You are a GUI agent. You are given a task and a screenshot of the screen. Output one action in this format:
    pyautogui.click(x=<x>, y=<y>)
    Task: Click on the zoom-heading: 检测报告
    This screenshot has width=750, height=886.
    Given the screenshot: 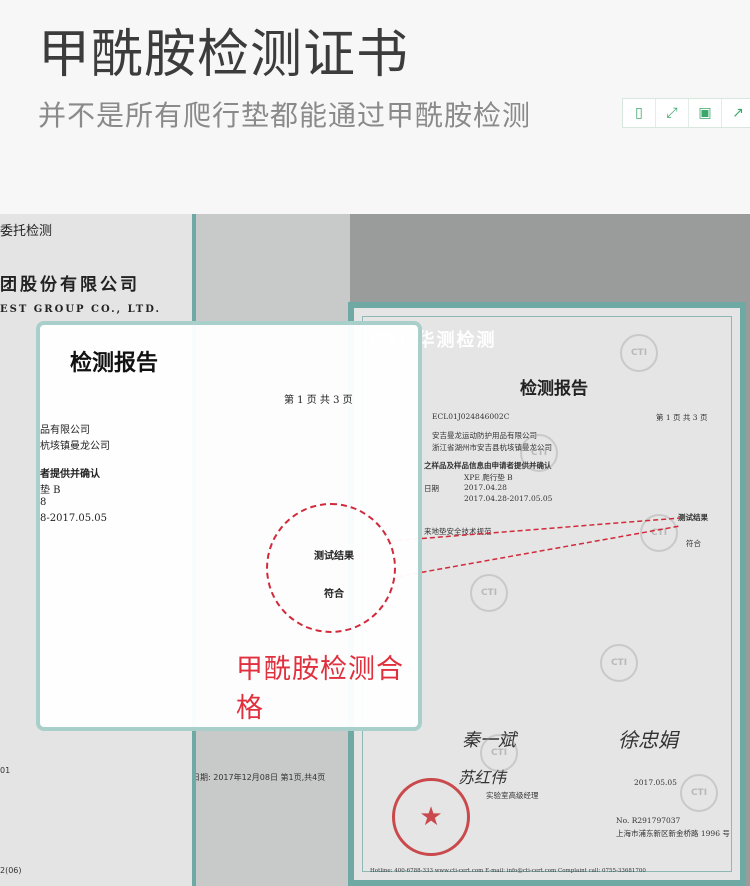 What is the action you would take?
    pyautogui.click(x=114, y=363)
    